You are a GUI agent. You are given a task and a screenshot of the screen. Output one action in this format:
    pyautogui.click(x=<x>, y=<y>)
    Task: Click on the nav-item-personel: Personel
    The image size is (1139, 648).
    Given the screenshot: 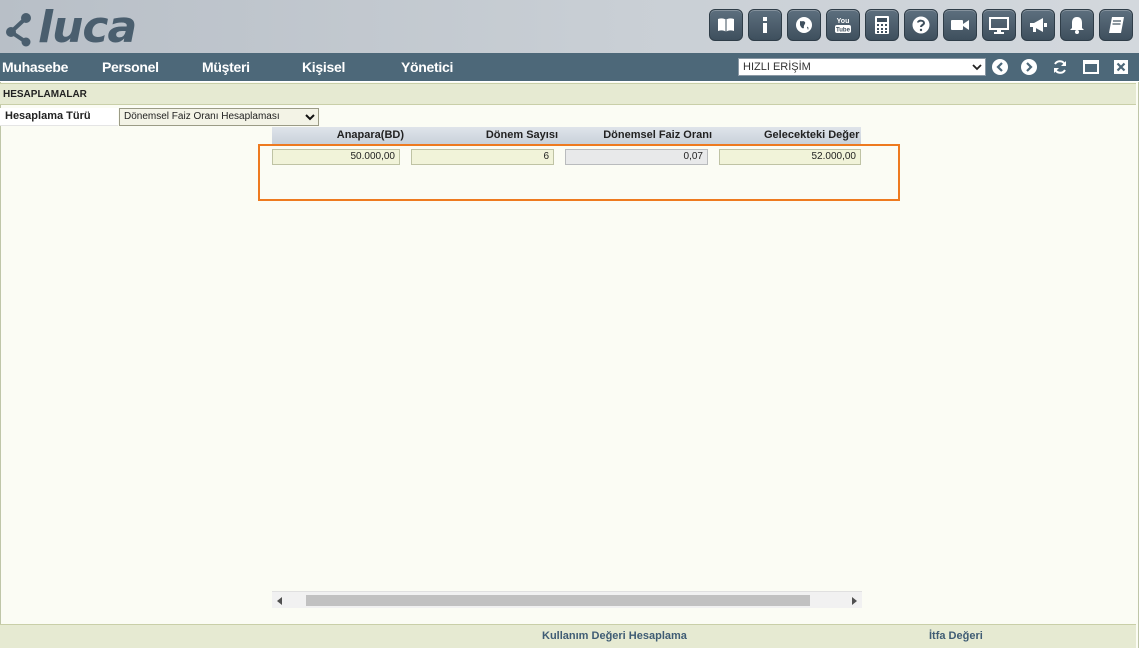 What is the action you would take?
    pyautogui.click(x=130, y=67)
    